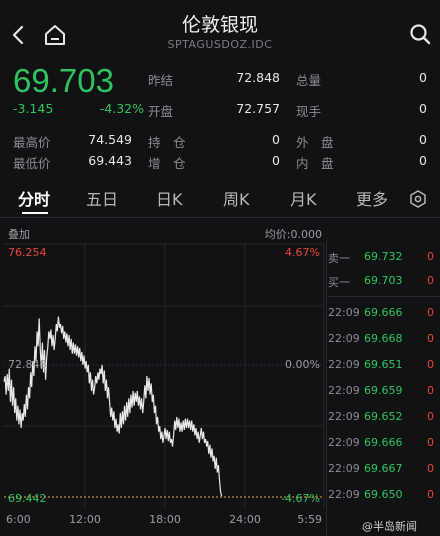  Describe the element at coordinates (161, 111) in the screenshot. I see `open-label: 开盘` at that location.